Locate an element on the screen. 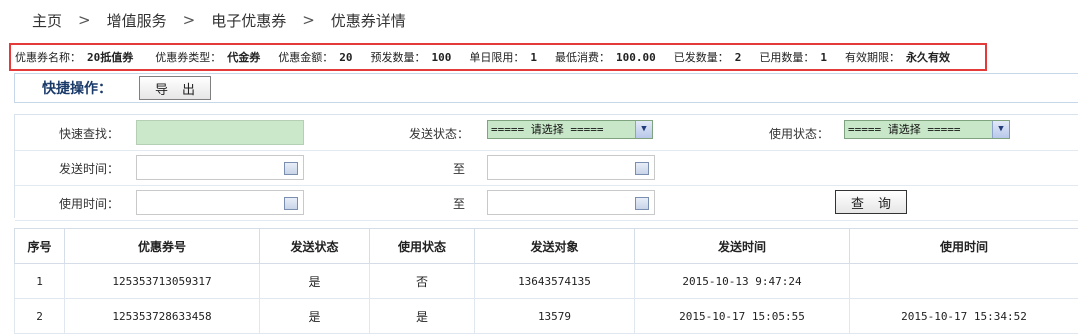  used-count-label: 已用数量： is located at coordinates (786, 57).